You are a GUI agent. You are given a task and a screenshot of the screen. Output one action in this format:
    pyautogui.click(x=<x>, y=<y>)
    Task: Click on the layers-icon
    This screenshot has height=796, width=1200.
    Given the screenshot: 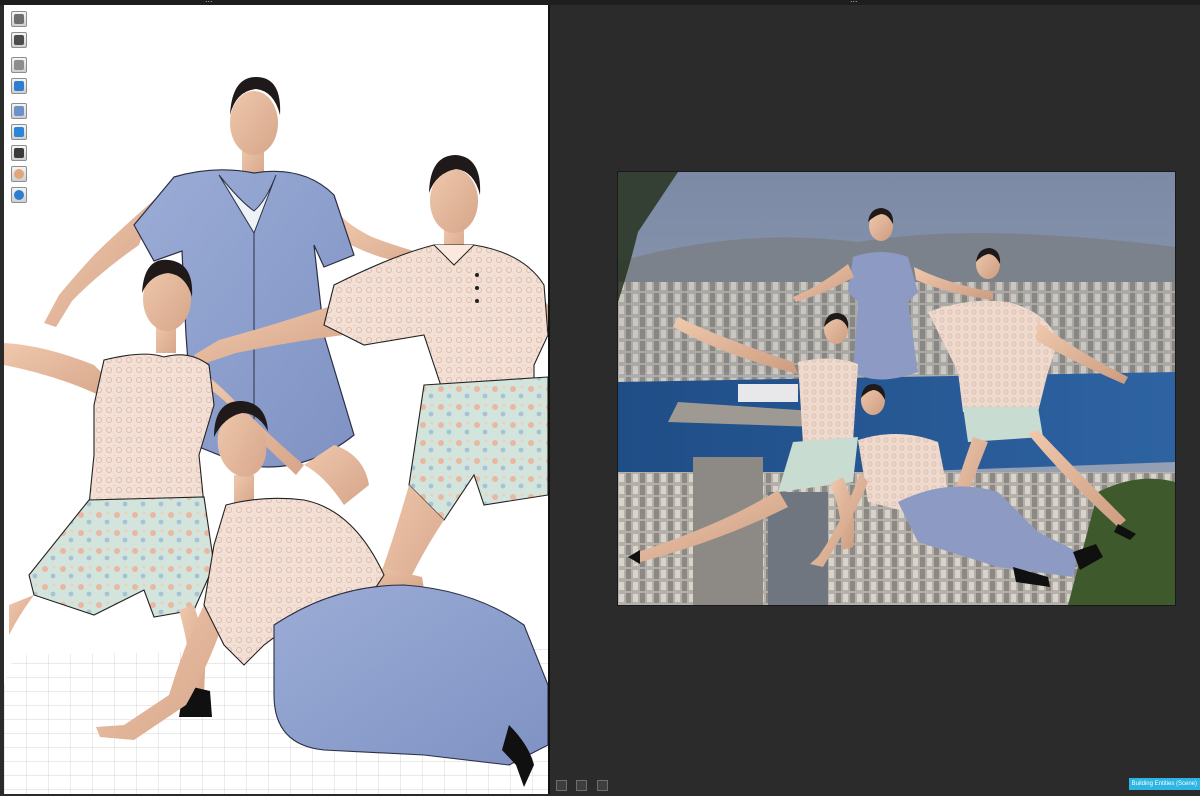 What is the action you would take?
    pyautogui.click(x=19, y=132)
    